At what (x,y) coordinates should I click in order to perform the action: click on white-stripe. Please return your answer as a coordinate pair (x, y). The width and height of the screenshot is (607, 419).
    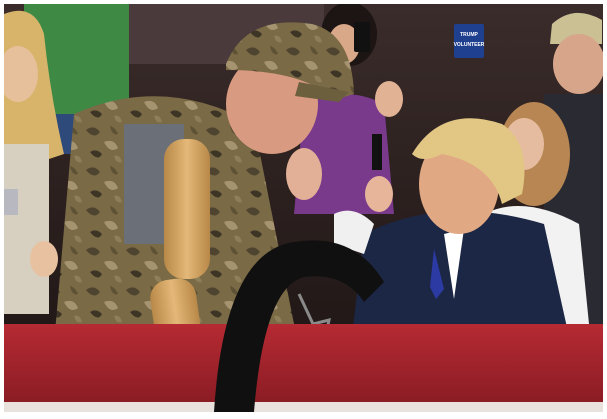
    Looking at the image, I should click on (303, 407).